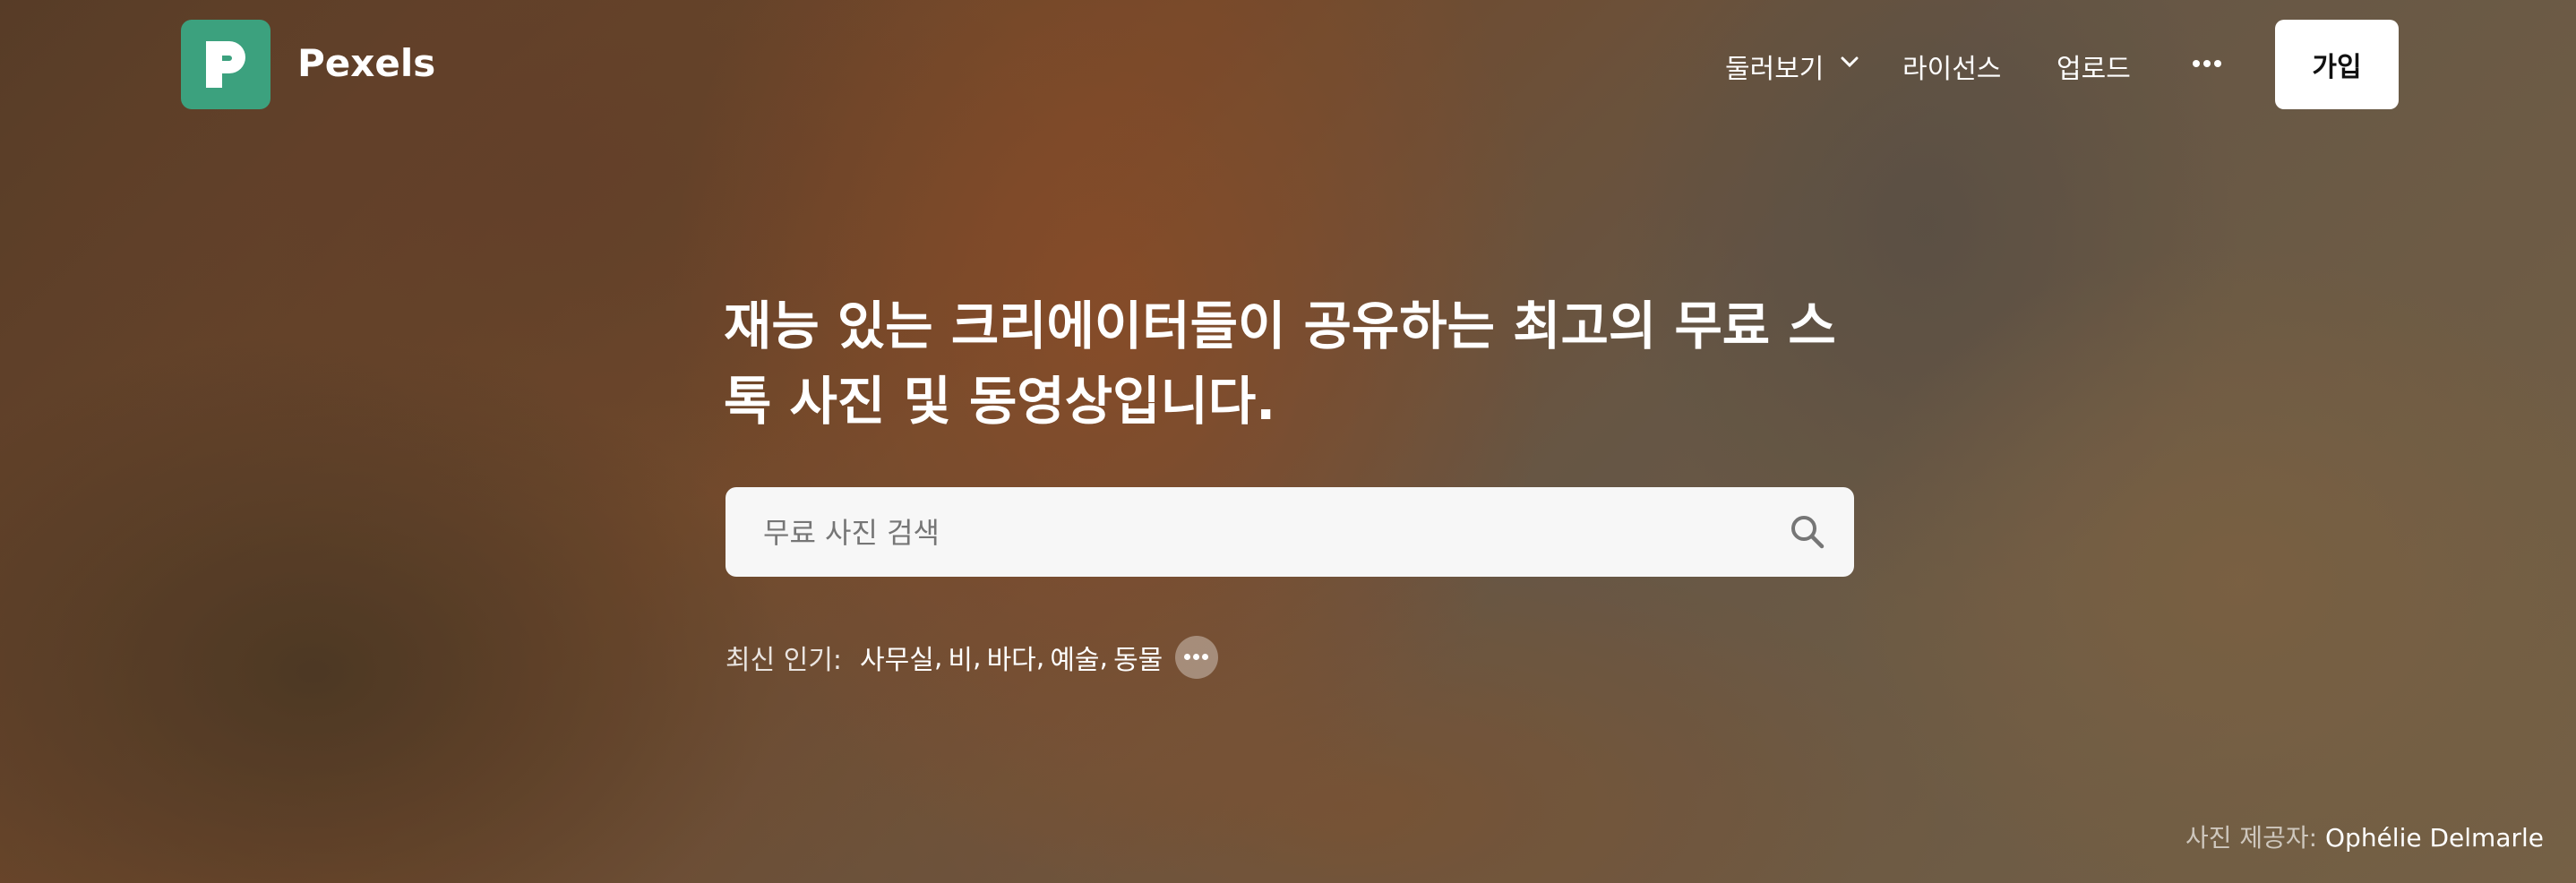 The height and width of the screenshot is (883, 2576). What do you see at coordinates (1197, 657) in the screenshot?
I see `trending-more-icon` at bounding box center [1197, 657].